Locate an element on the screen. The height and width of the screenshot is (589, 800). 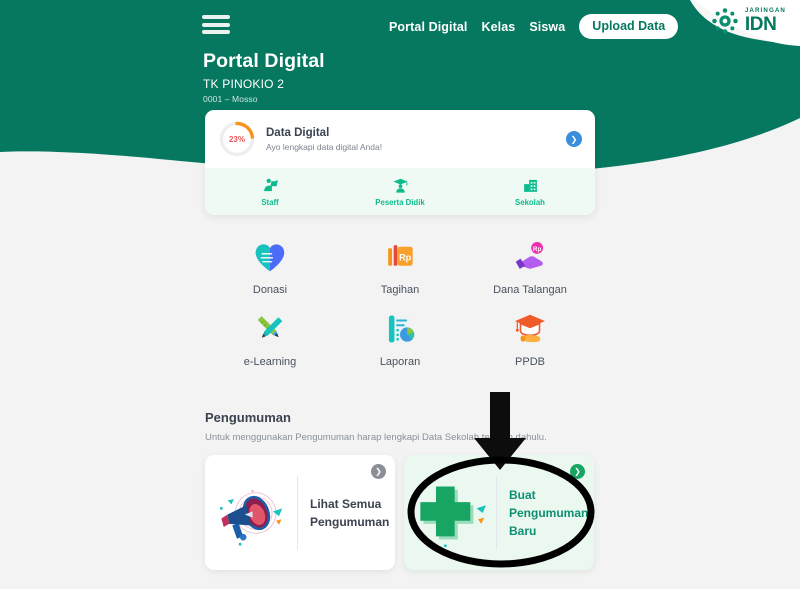
data-category-staff: Staff is located at coordinates (270, 192).